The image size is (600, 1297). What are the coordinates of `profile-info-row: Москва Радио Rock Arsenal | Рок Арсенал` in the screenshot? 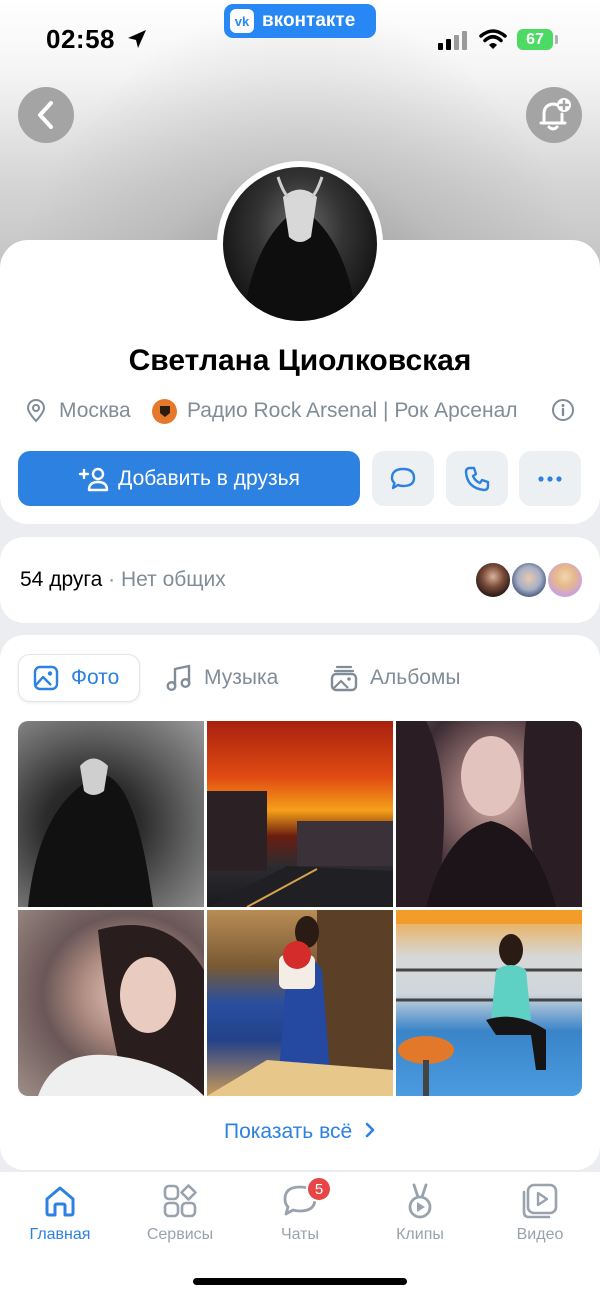 It's located at (300, 411).